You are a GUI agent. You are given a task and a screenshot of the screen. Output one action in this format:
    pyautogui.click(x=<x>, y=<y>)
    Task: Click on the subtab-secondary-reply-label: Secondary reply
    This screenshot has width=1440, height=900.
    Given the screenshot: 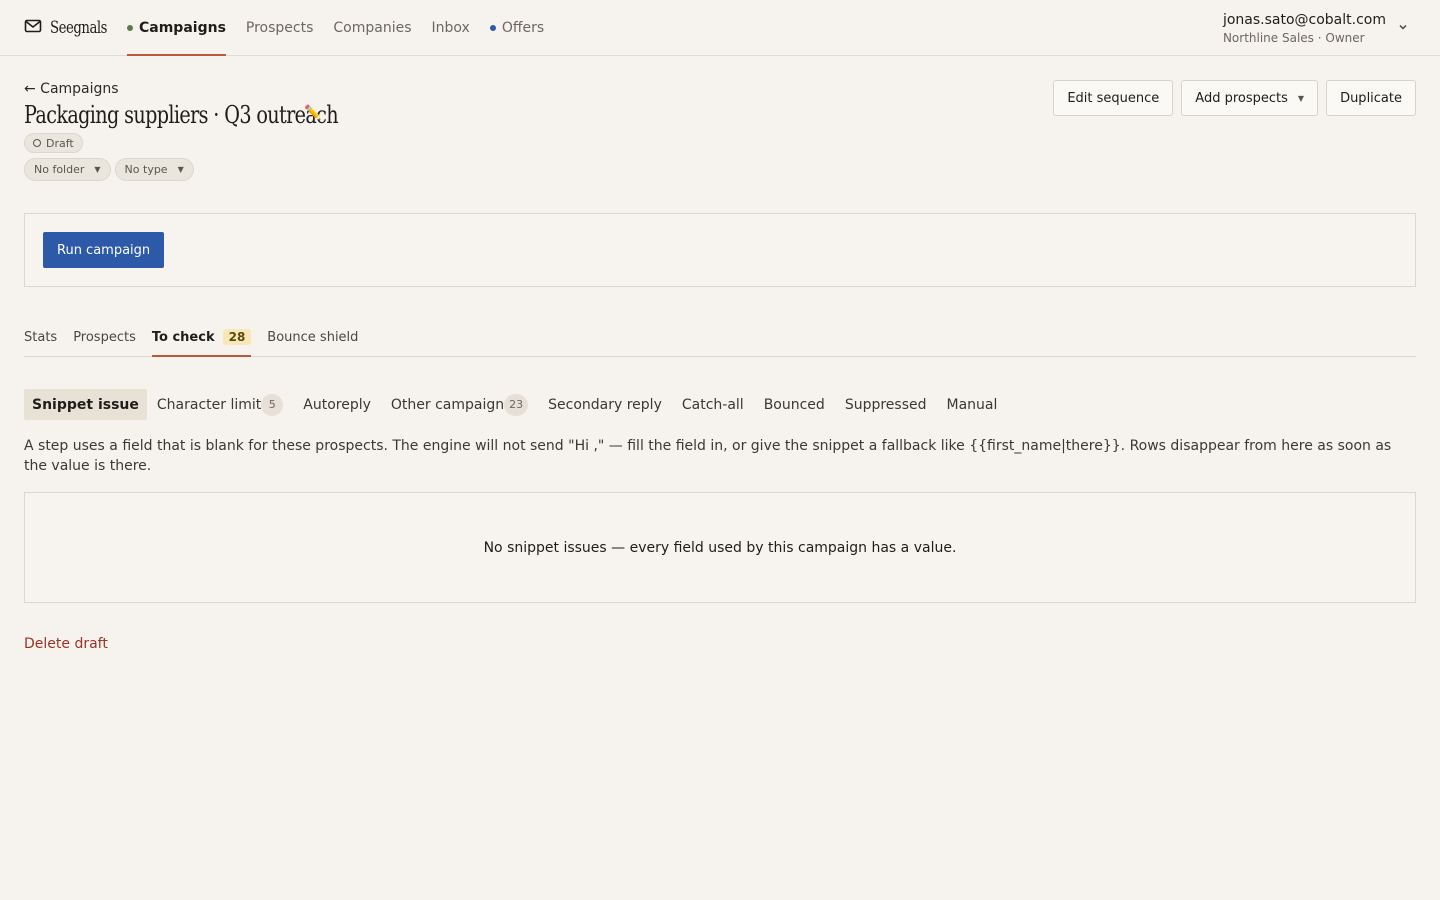 What is the action you would take?
    pyautogui.click(x=605, y=404)
    